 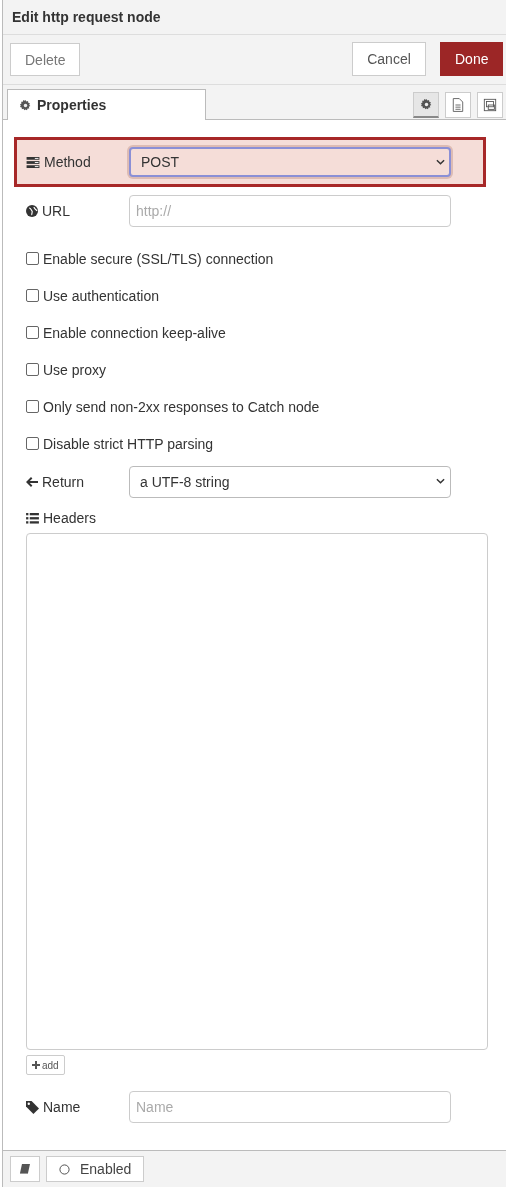 What do you see at coordinates (45, 1065) in the screenshot?
I see `add-button: add` at bounding box center [45, 1065].